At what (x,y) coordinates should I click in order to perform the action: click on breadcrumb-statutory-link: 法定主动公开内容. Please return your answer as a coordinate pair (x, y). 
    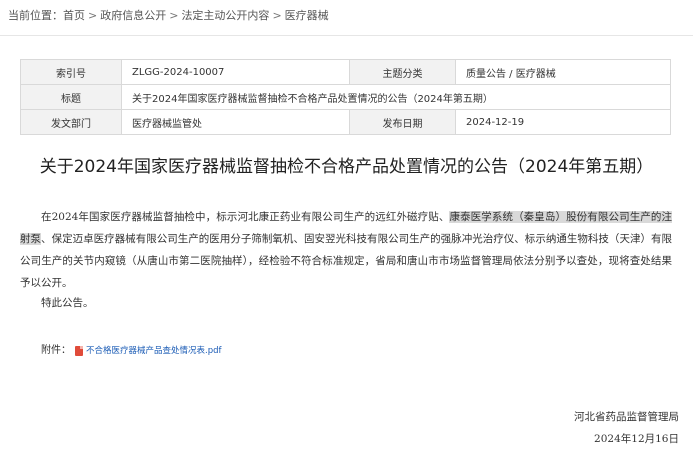
    Looking at the image, I should click on (225, 15).